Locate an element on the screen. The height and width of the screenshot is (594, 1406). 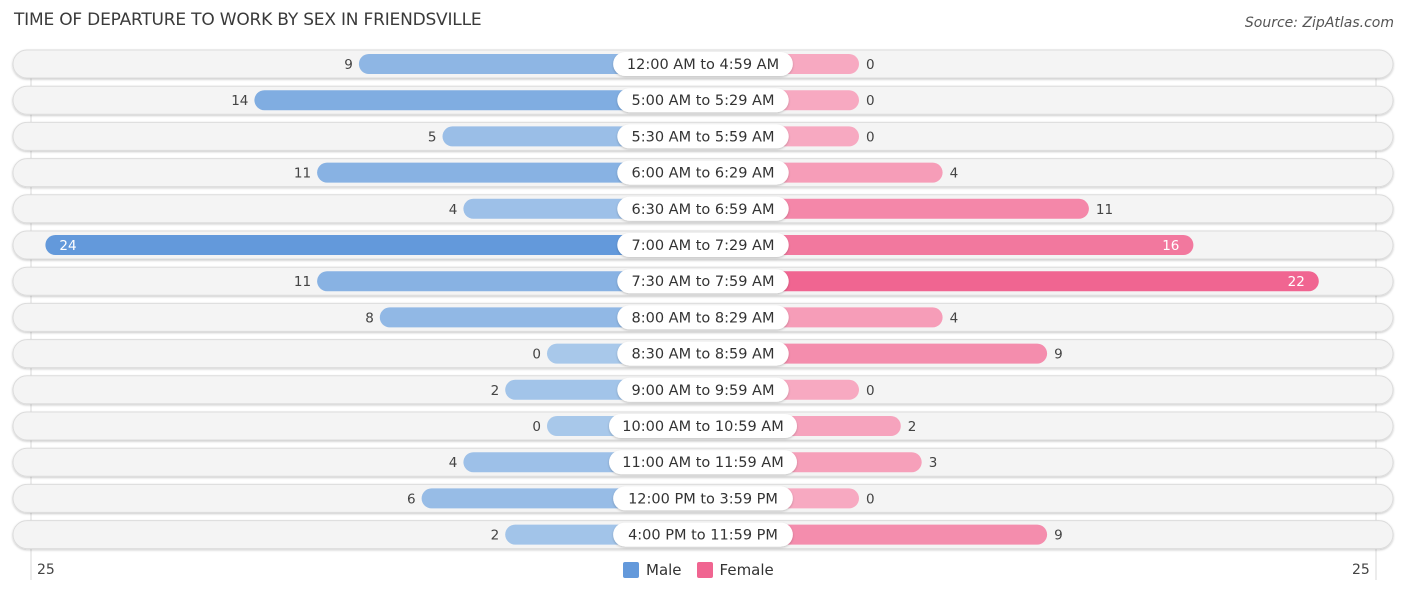
category-label: 4:00 PM to 11:59 PM is located at coordinates (703, 536).